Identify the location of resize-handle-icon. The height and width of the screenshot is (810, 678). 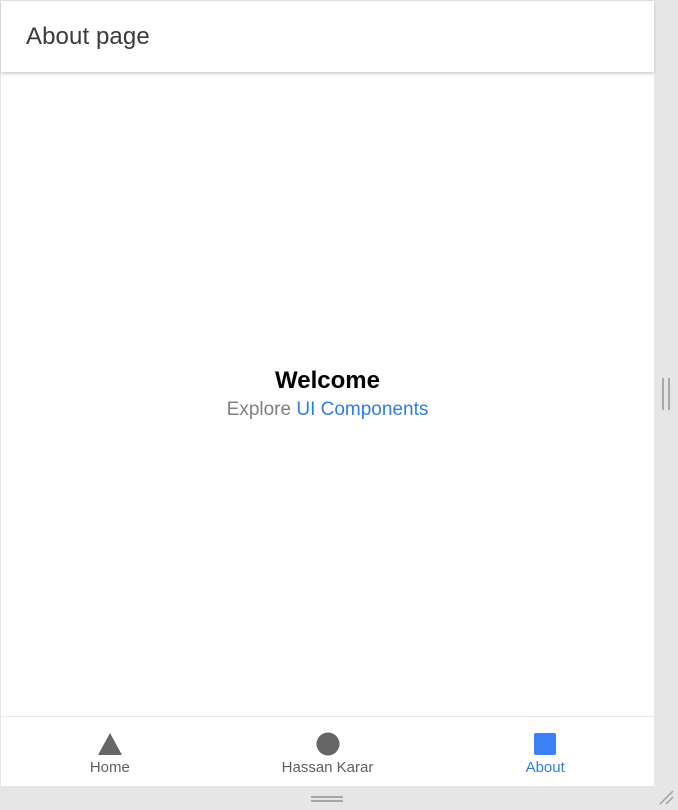
(666, 797).